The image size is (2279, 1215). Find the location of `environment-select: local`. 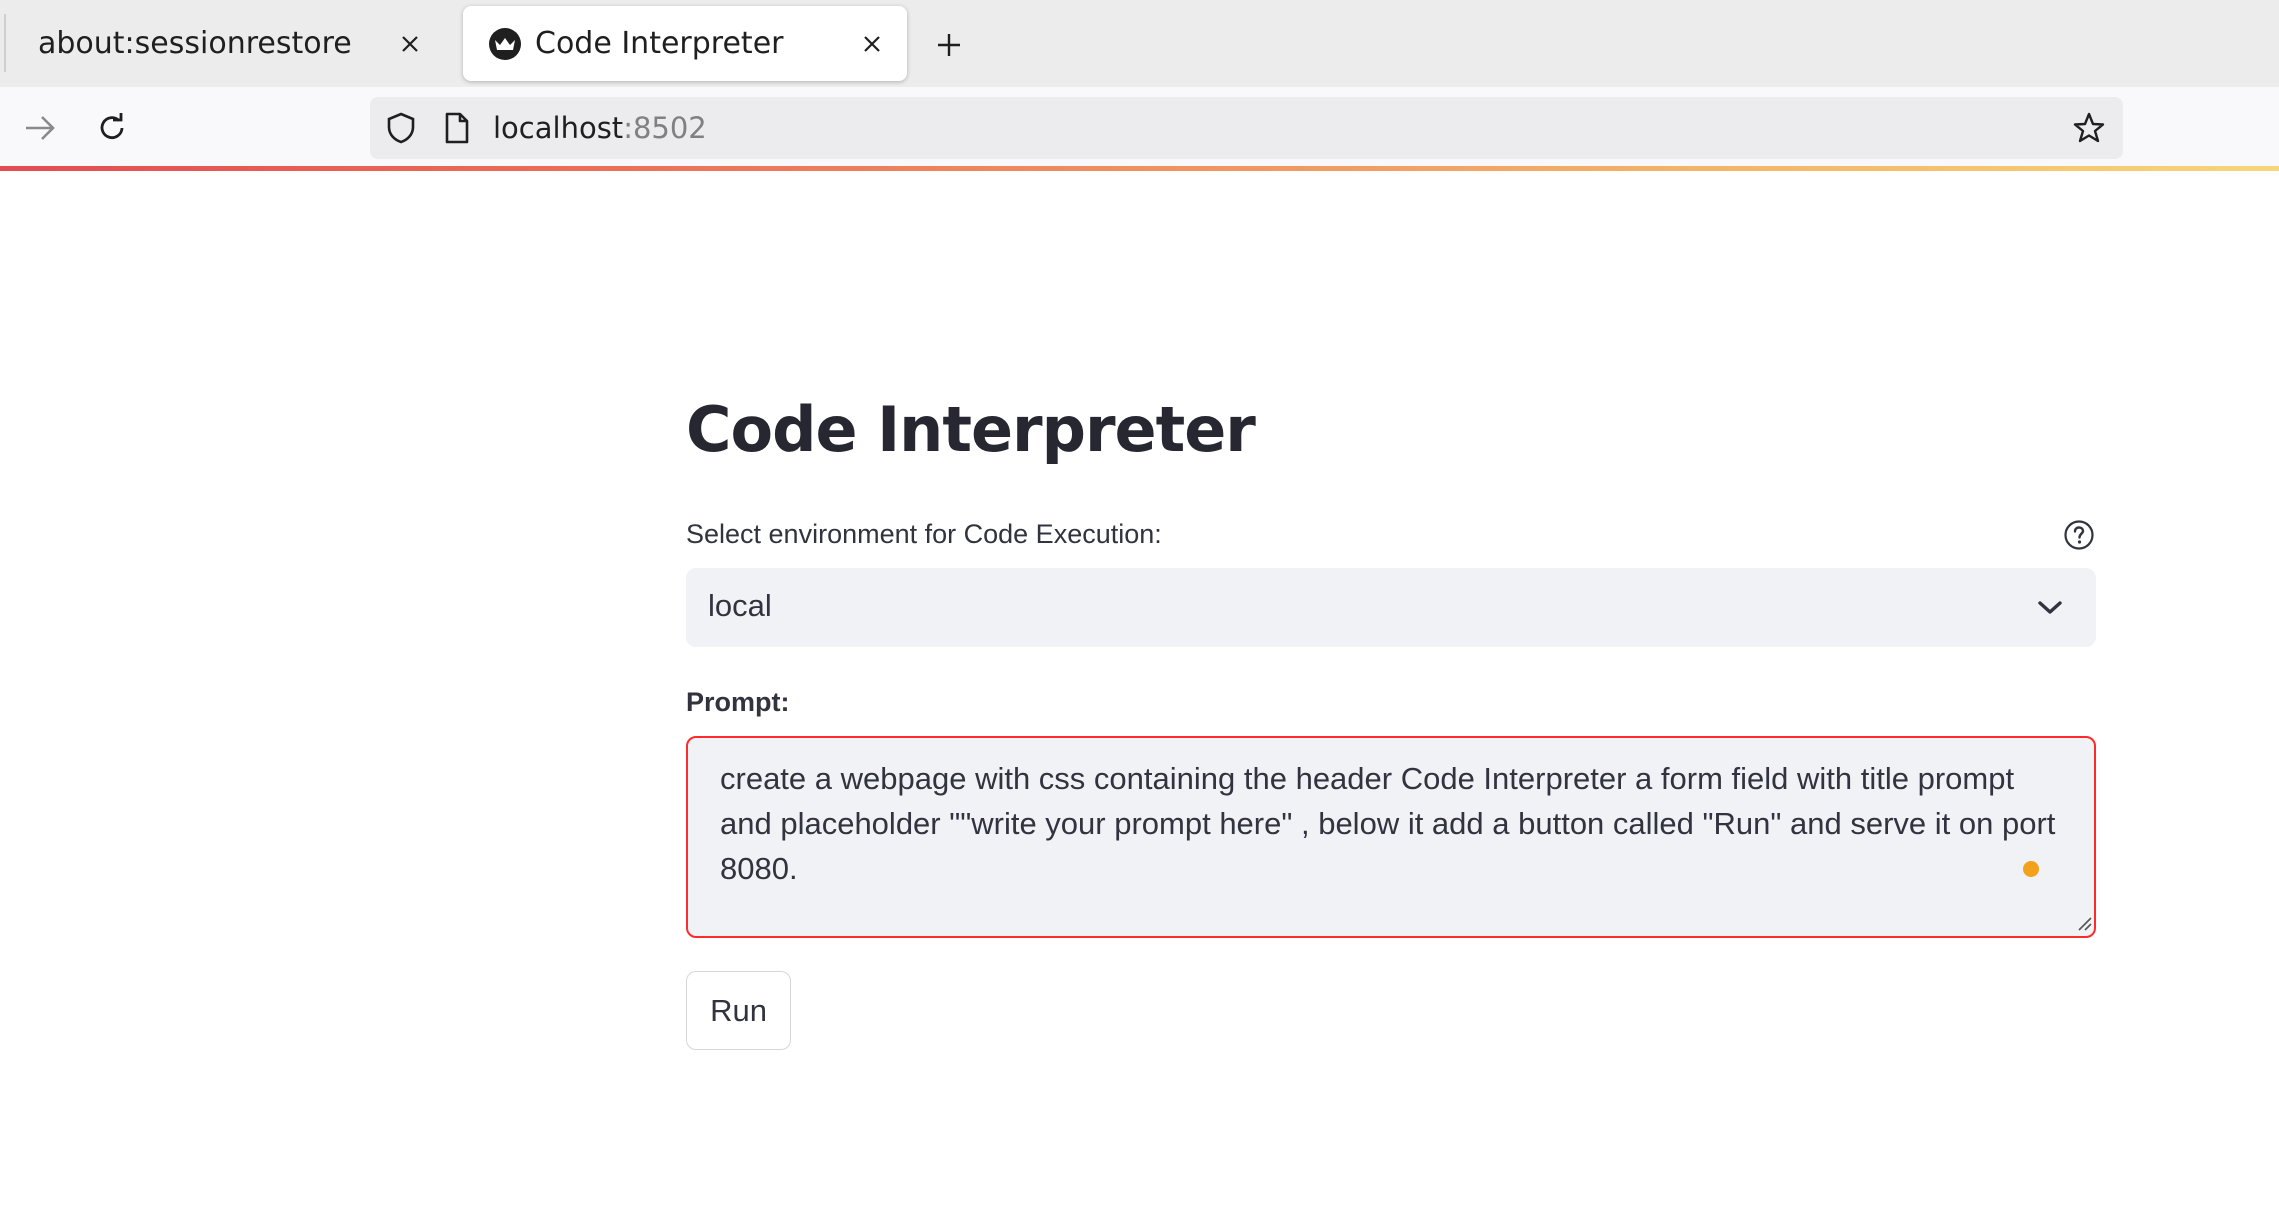

environment-select: local is located at coordinates (1391, 607).